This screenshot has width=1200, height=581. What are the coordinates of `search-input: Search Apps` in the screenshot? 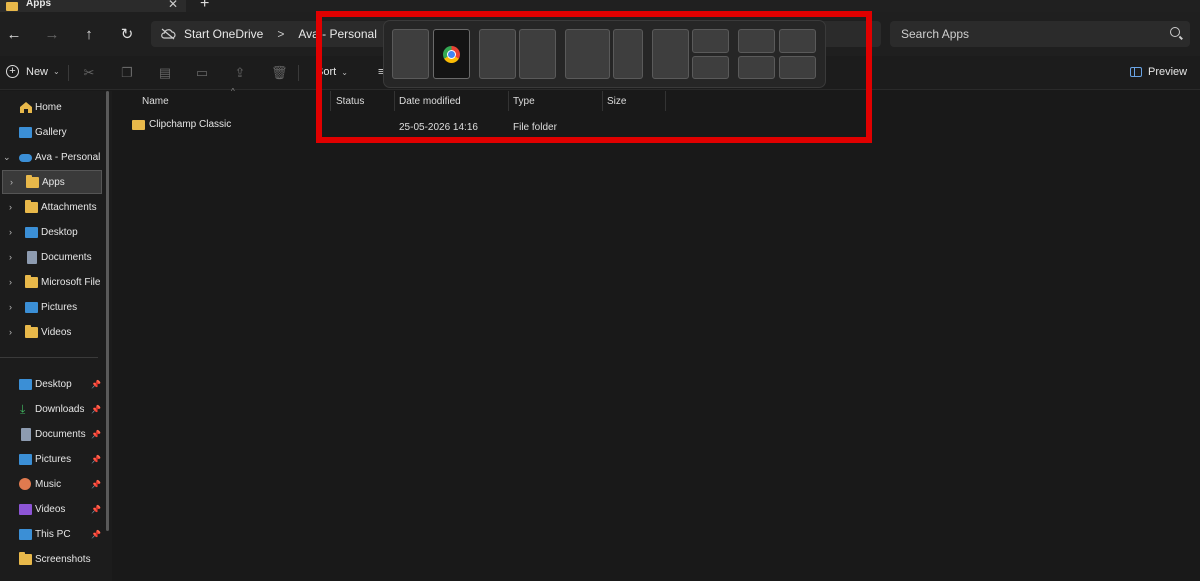 It's located at (935, 34).